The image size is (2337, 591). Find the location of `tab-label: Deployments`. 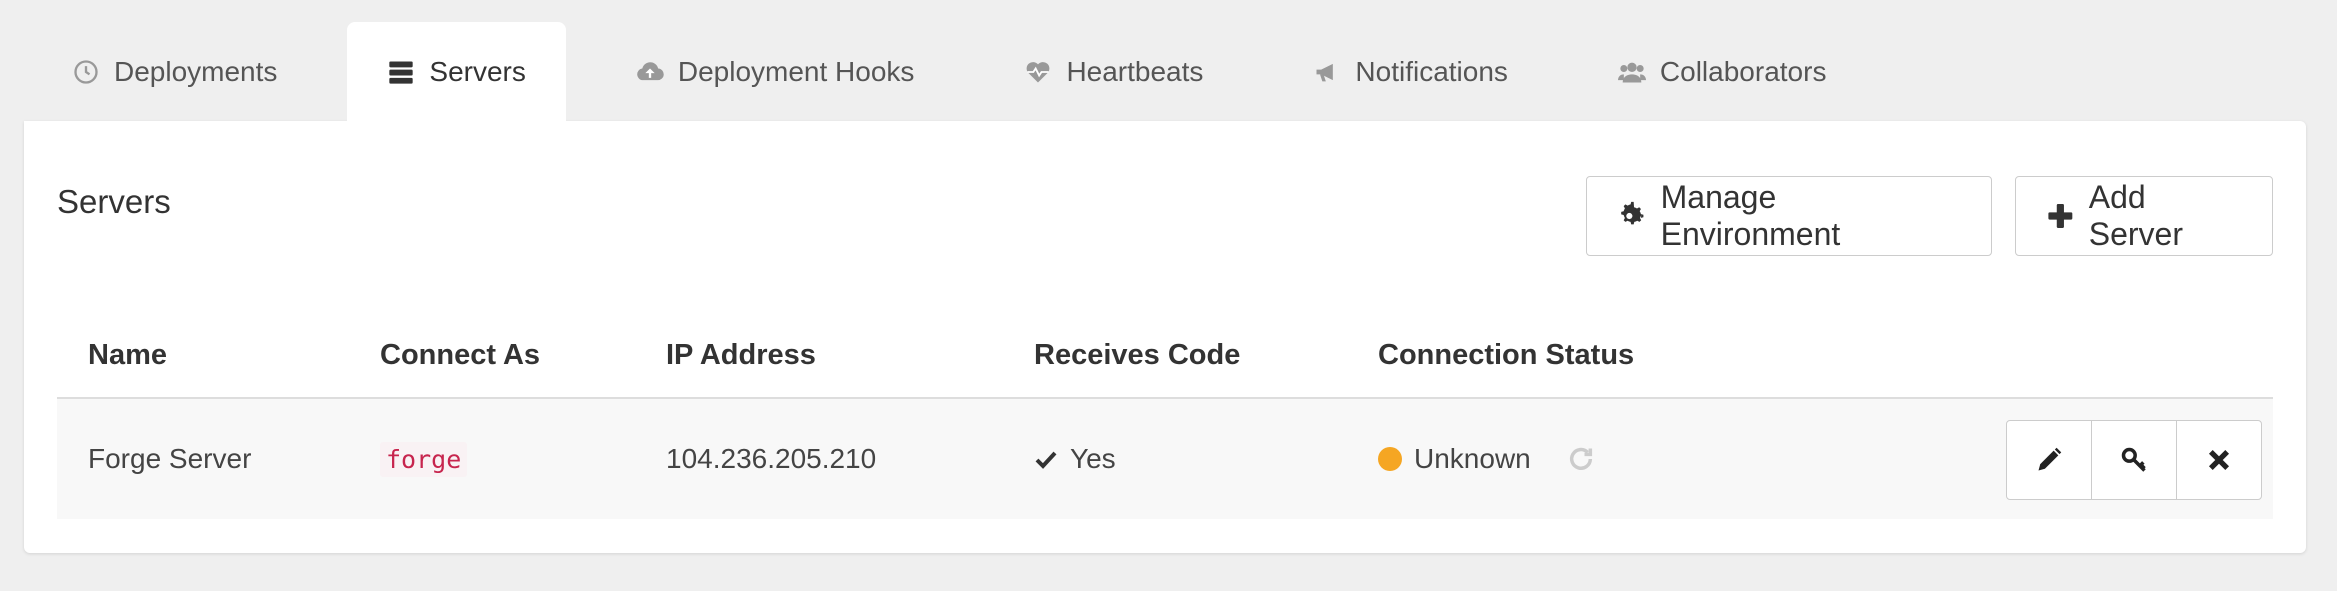

tab-label: Deployments is located at coordinates (196, 71).